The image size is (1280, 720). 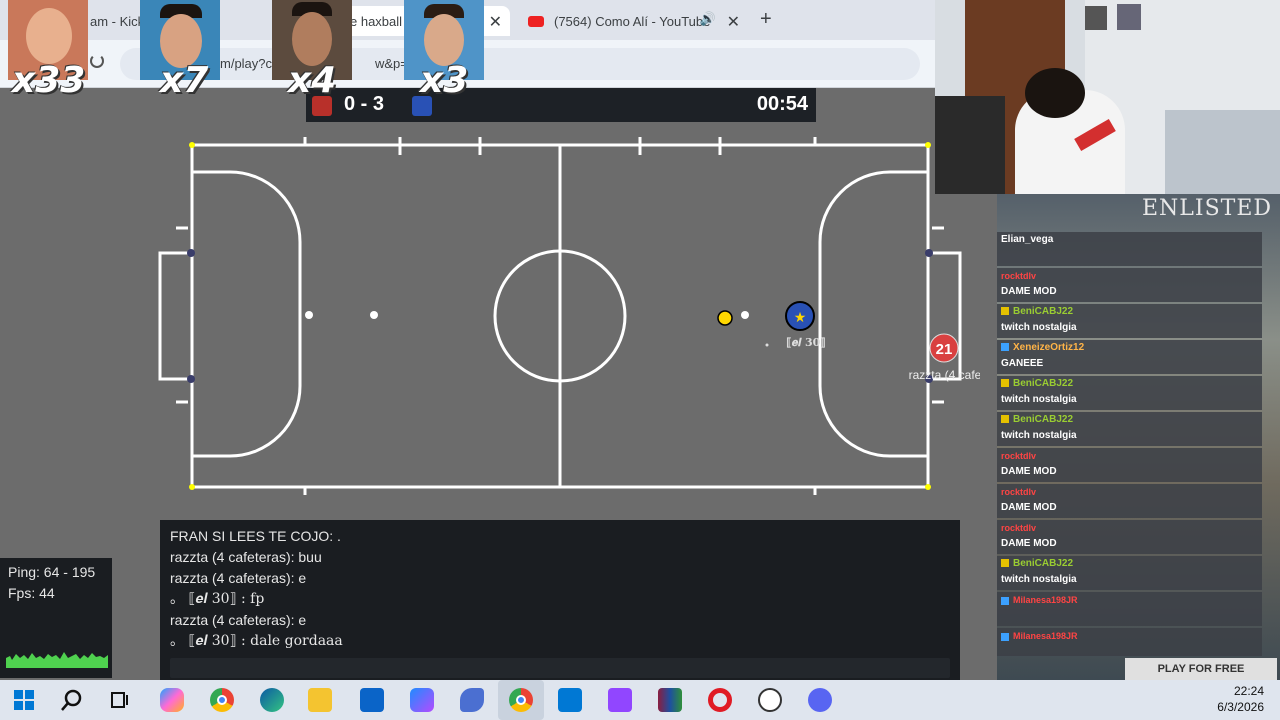 What do you see at coordinates (472, 700) in the screenshot?
I see `feather-app-icon` at bounding box center [472, 700].